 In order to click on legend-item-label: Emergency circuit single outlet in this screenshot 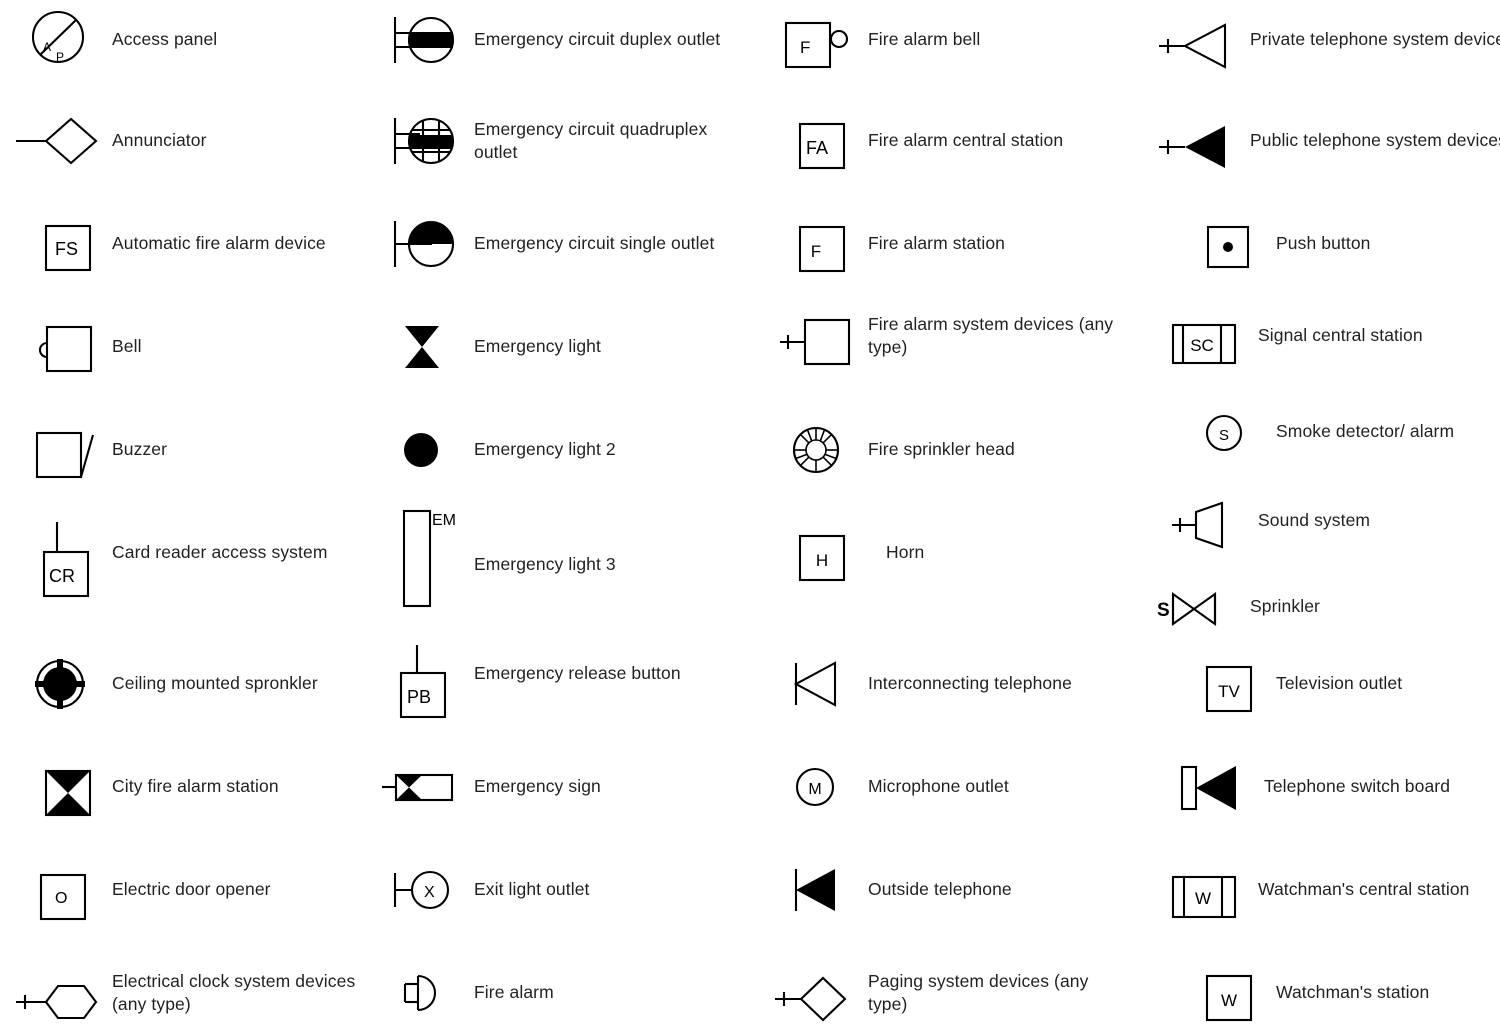, I will do `click(594, 243)`.